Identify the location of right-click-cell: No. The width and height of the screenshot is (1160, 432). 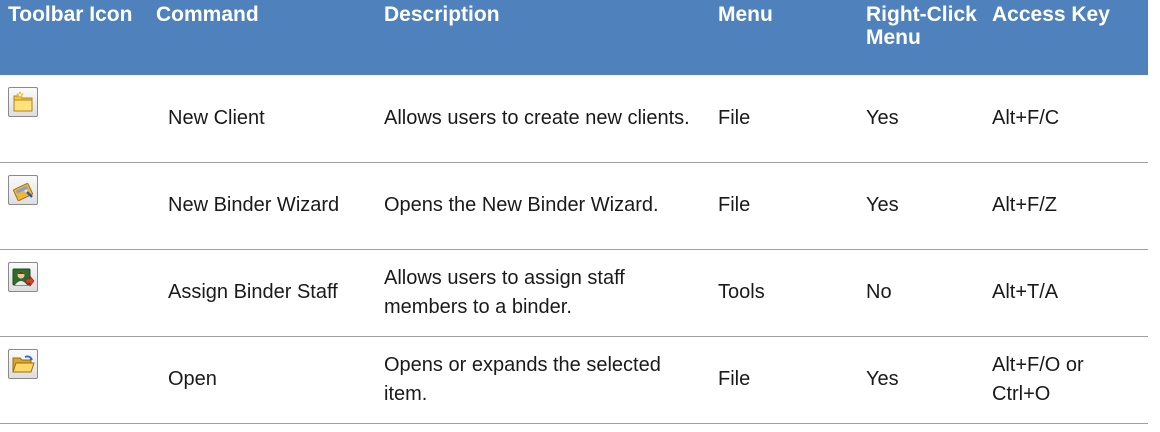
(921, 293).